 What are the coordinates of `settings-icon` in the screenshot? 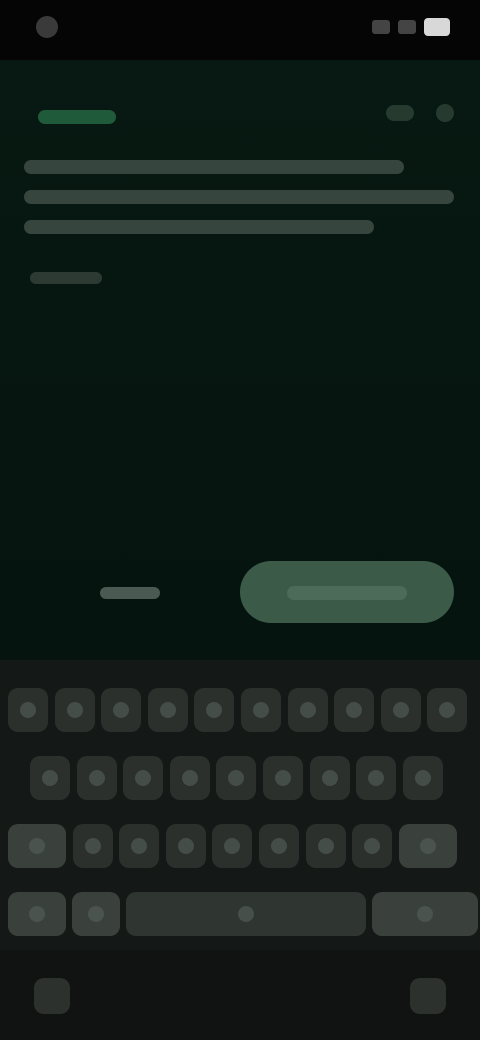 It's located at (445, 113).